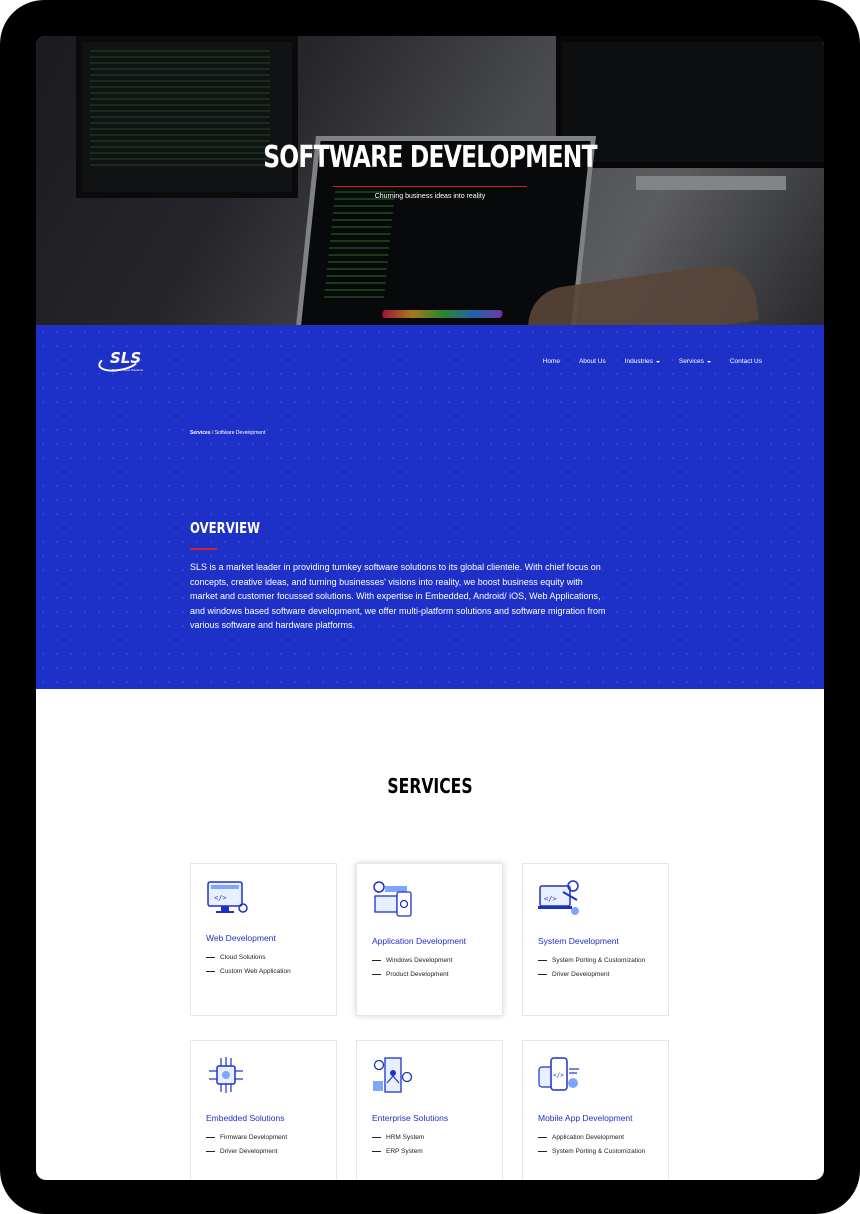  I want to click on list-item: Product Development, so click(412, 975).